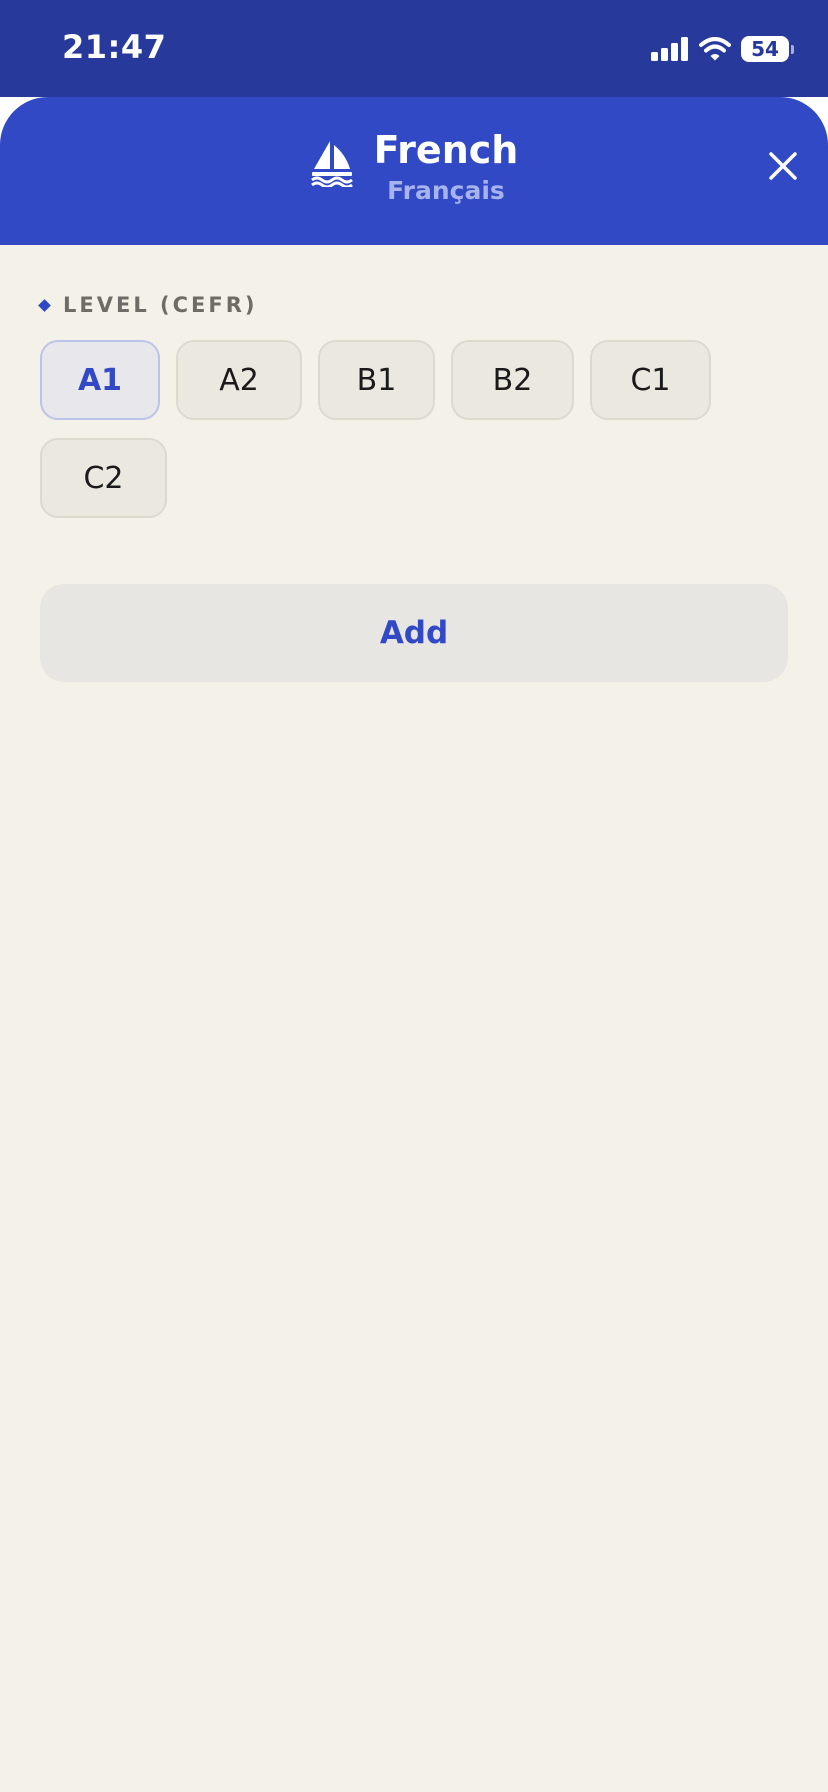  I want to click on battery-icon: 54, so click(765, 49).